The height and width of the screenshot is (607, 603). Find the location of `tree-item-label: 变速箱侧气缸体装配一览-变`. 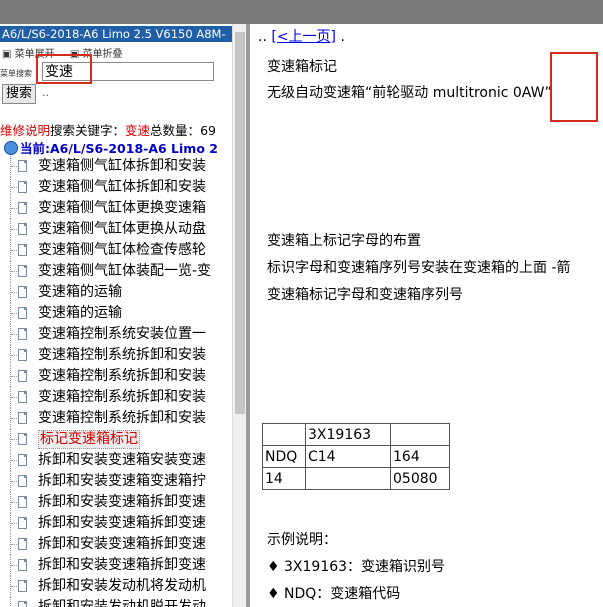

tree-item-label: 变速箱侧气缸体装配一览-变 is located at coordinates (124, 271).